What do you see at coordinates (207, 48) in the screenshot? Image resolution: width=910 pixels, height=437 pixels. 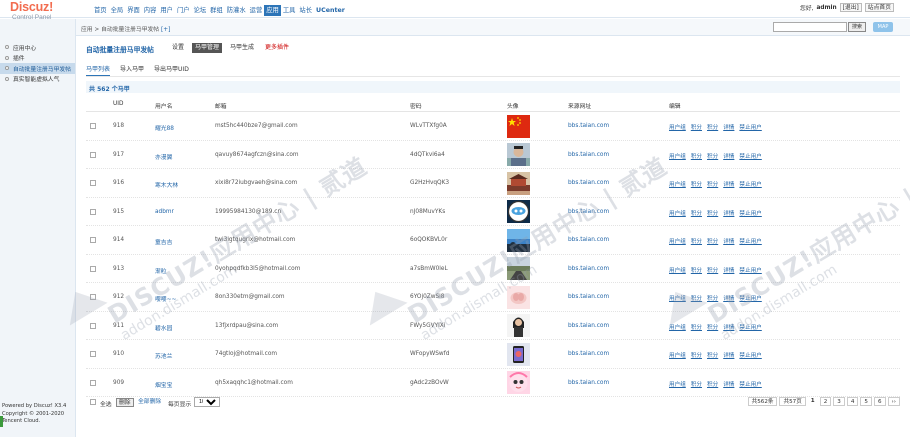 I see `tab-1: 马甲管理` at bounding box center [207, 48].